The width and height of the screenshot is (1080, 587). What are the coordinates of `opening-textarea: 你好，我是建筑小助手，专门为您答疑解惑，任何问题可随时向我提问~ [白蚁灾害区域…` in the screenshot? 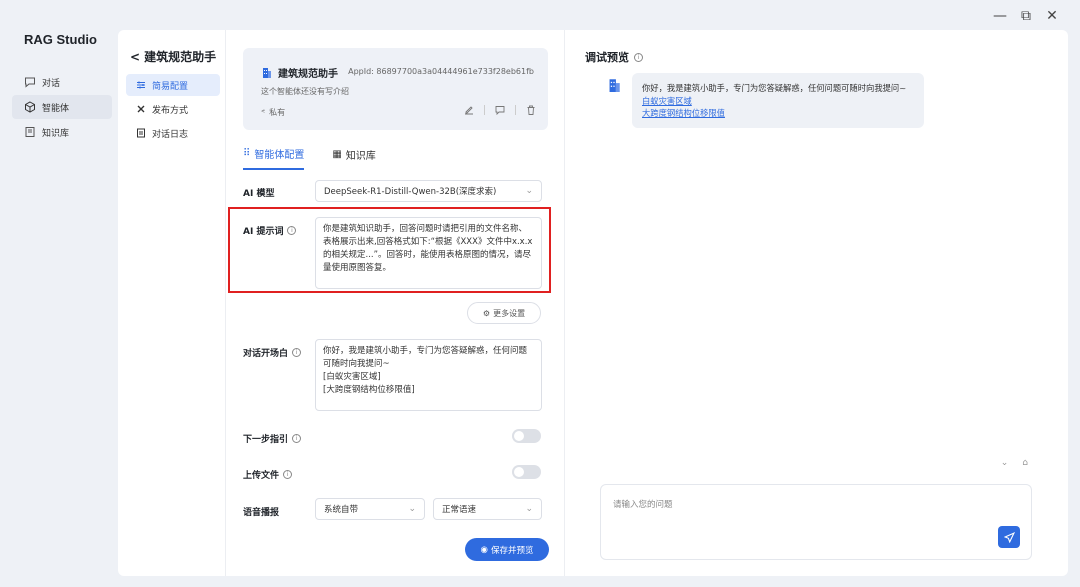 It's located at (428, 375).